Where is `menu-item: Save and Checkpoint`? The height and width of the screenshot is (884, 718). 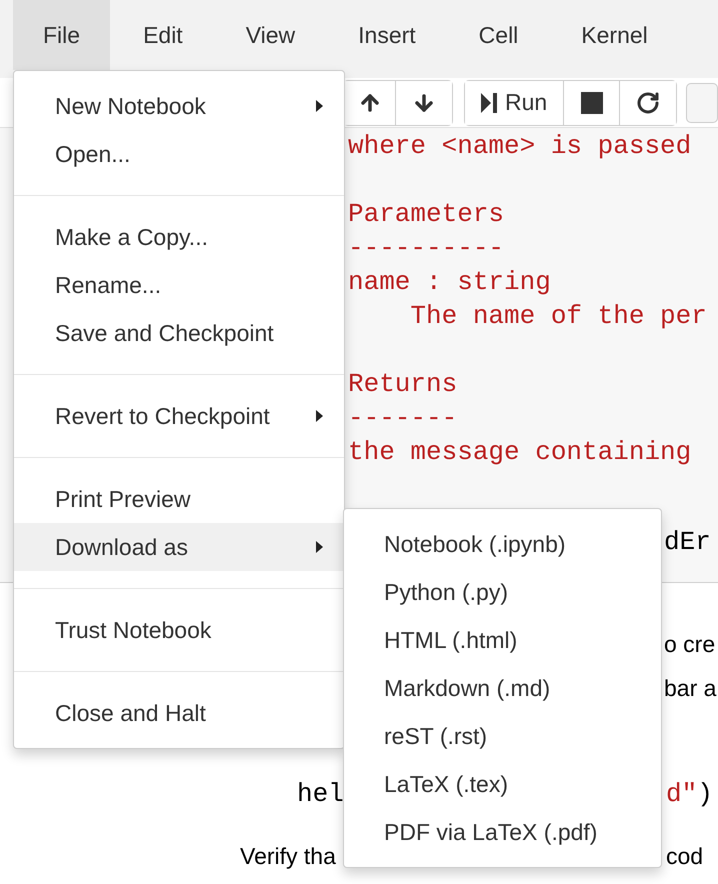 menu-item: Save and Checkpoint is located at coordinates (179, 333).